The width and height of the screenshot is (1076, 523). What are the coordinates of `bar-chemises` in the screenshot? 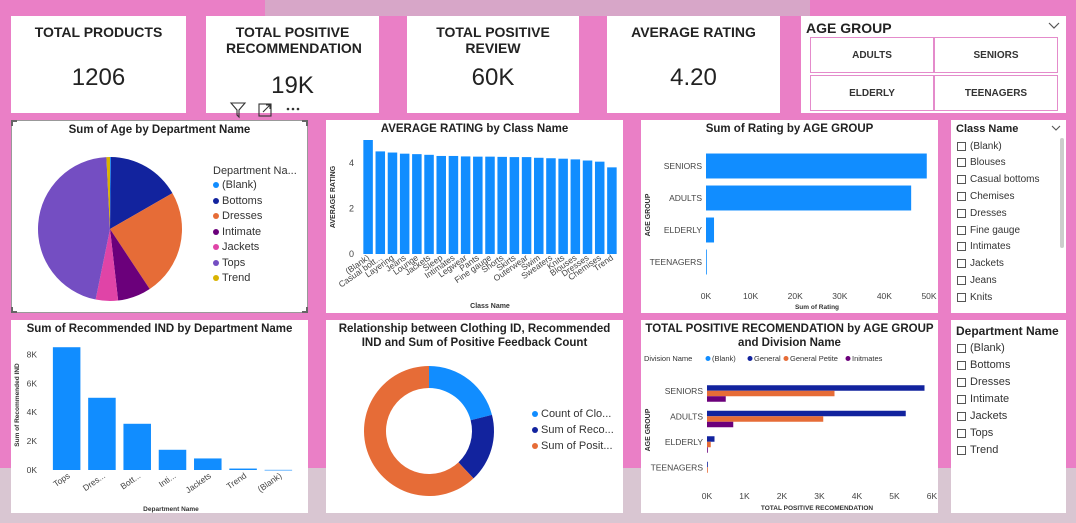 It's located at (599, 207).